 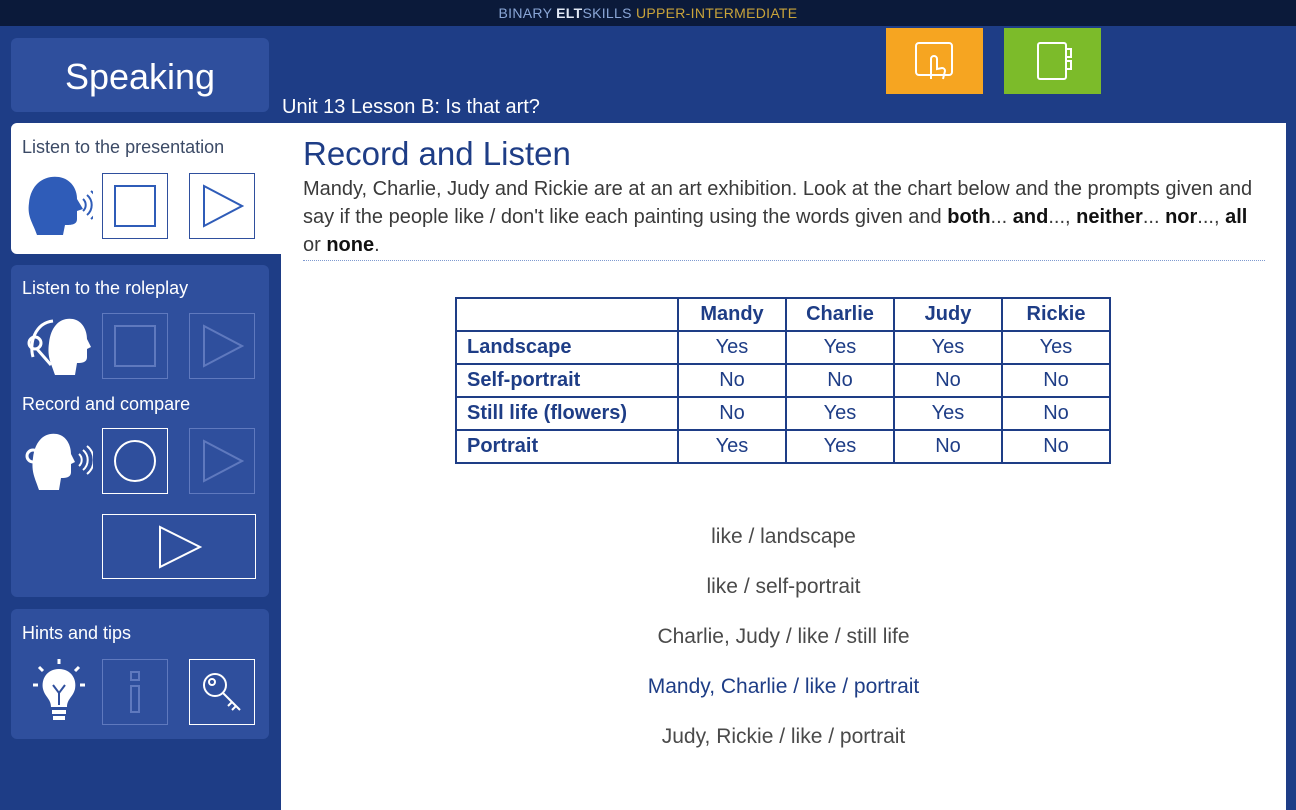 I want to click on app-header: BINARY ELTSKILLS UPPER-INTERMEDIATE, so click(x=648, y=13).